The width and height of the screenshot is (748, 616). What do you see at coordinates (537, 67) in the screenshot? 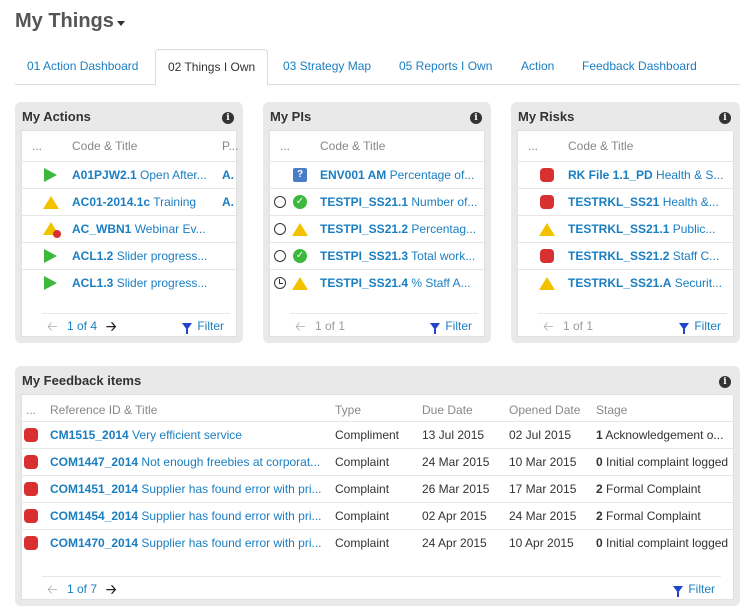
I see `tab-action: Action` at bounding box center [537, 67].